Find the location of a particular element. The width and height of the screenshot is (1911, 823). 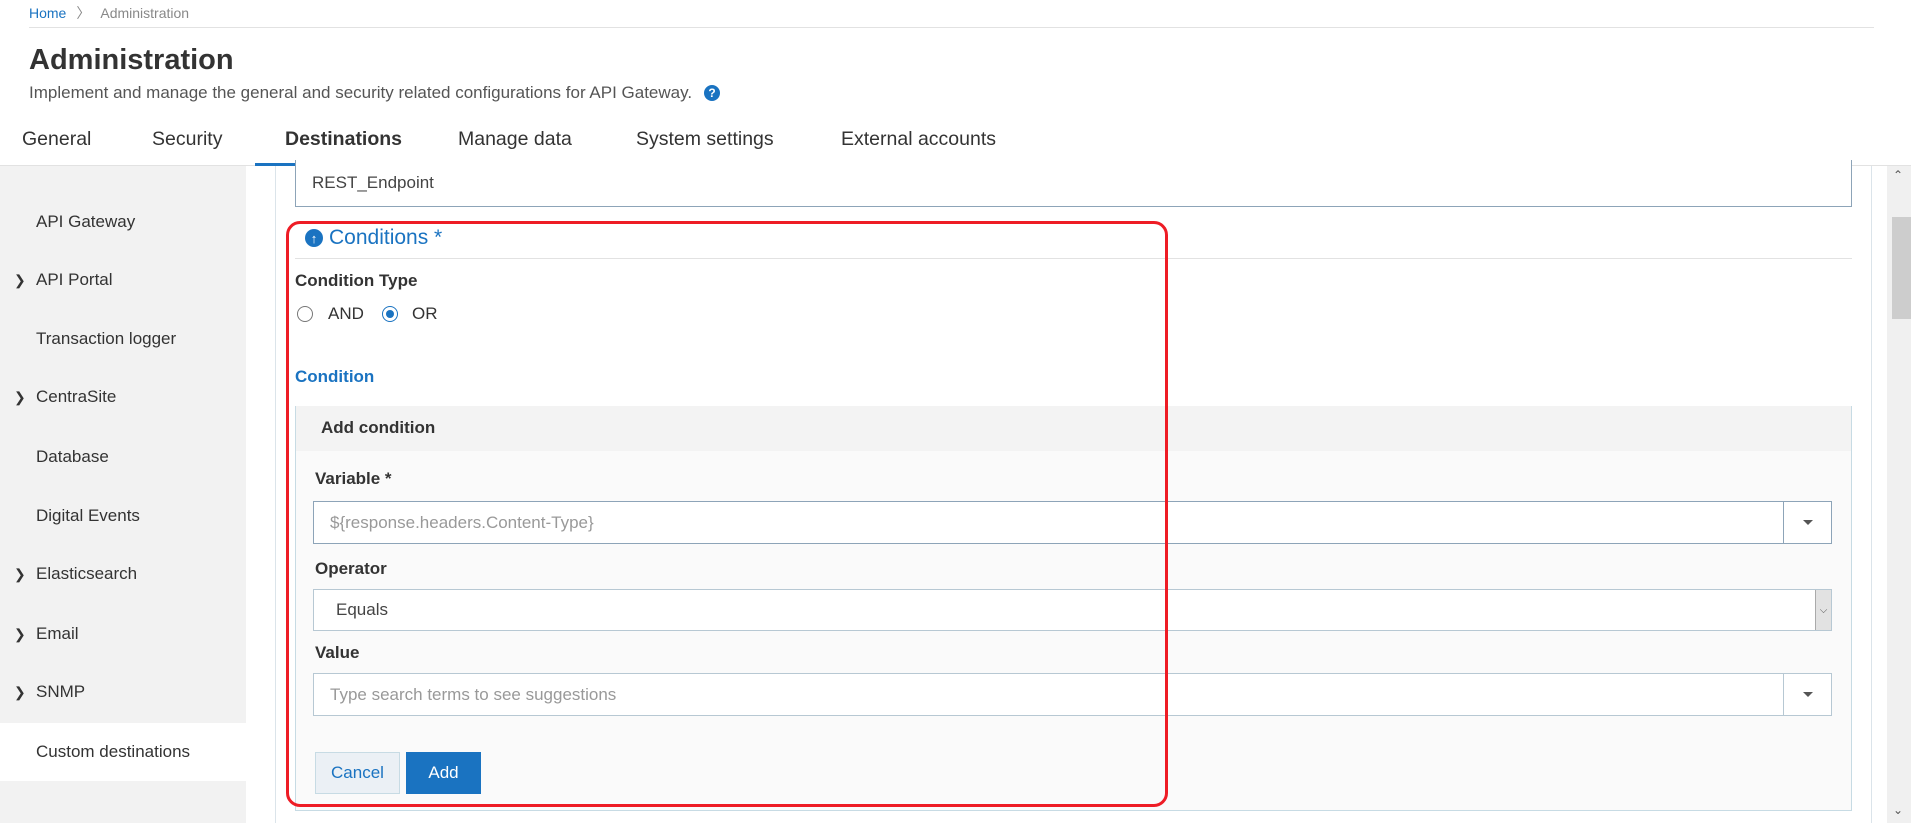

sidebar-item-label: Custom destinations is located at coordinates (113, 751).